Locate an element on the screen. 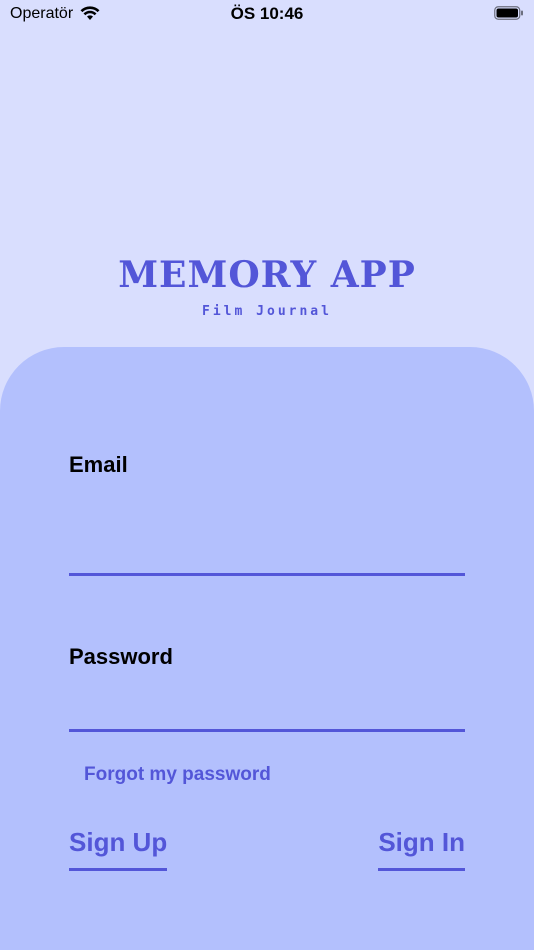 The image size is (534, 950). password-label: Password is located at coordinates (121, 656).